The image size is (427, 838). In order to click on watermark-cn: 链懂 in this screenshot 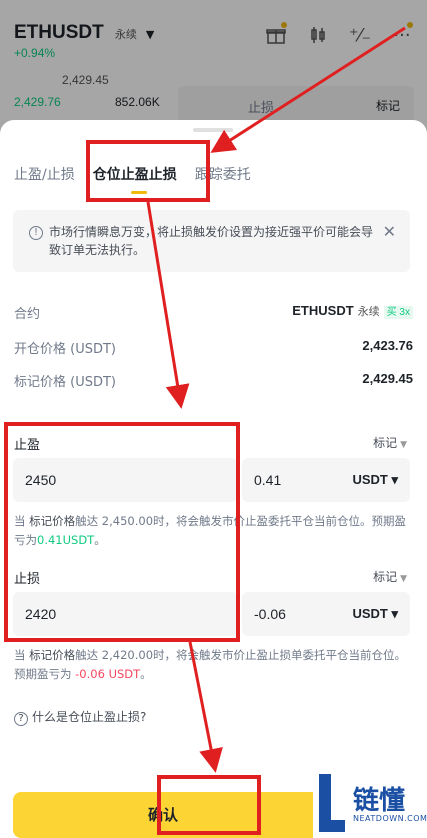, I will do `click(379, 801)`.